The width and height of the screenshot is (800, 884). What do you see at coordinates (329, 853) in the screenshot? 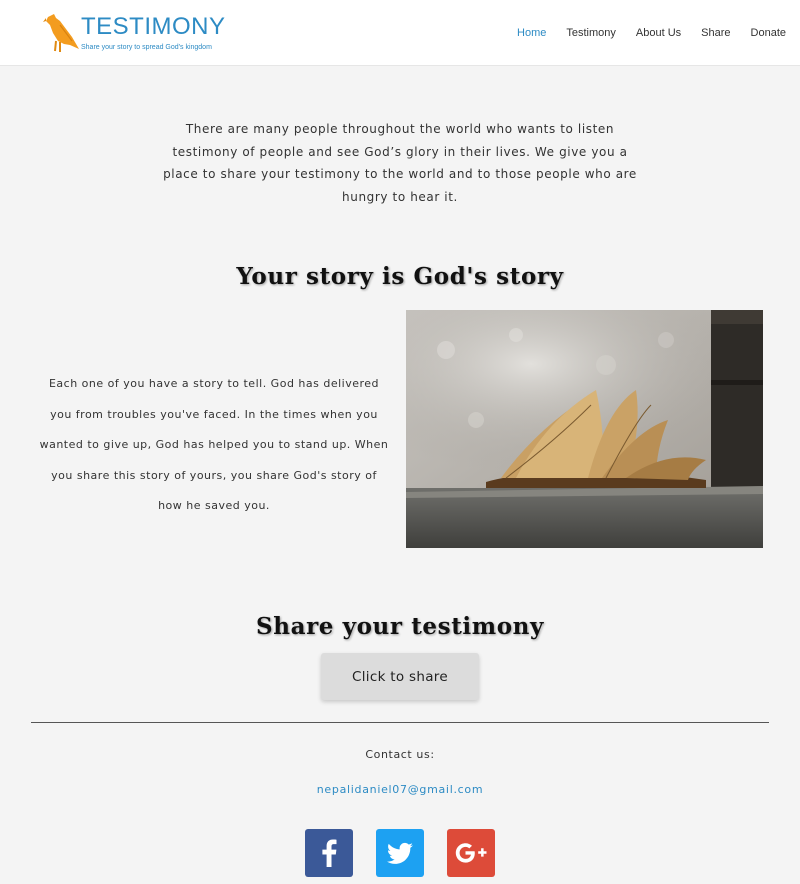
I see `facebook-icon` at bounding box center [329, 853].